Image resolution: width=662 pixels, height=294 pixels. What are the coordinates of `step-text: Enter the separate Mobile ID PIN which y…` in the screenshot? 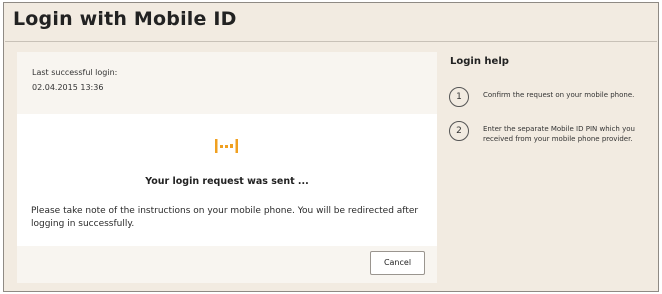 It's located at (559, 134).